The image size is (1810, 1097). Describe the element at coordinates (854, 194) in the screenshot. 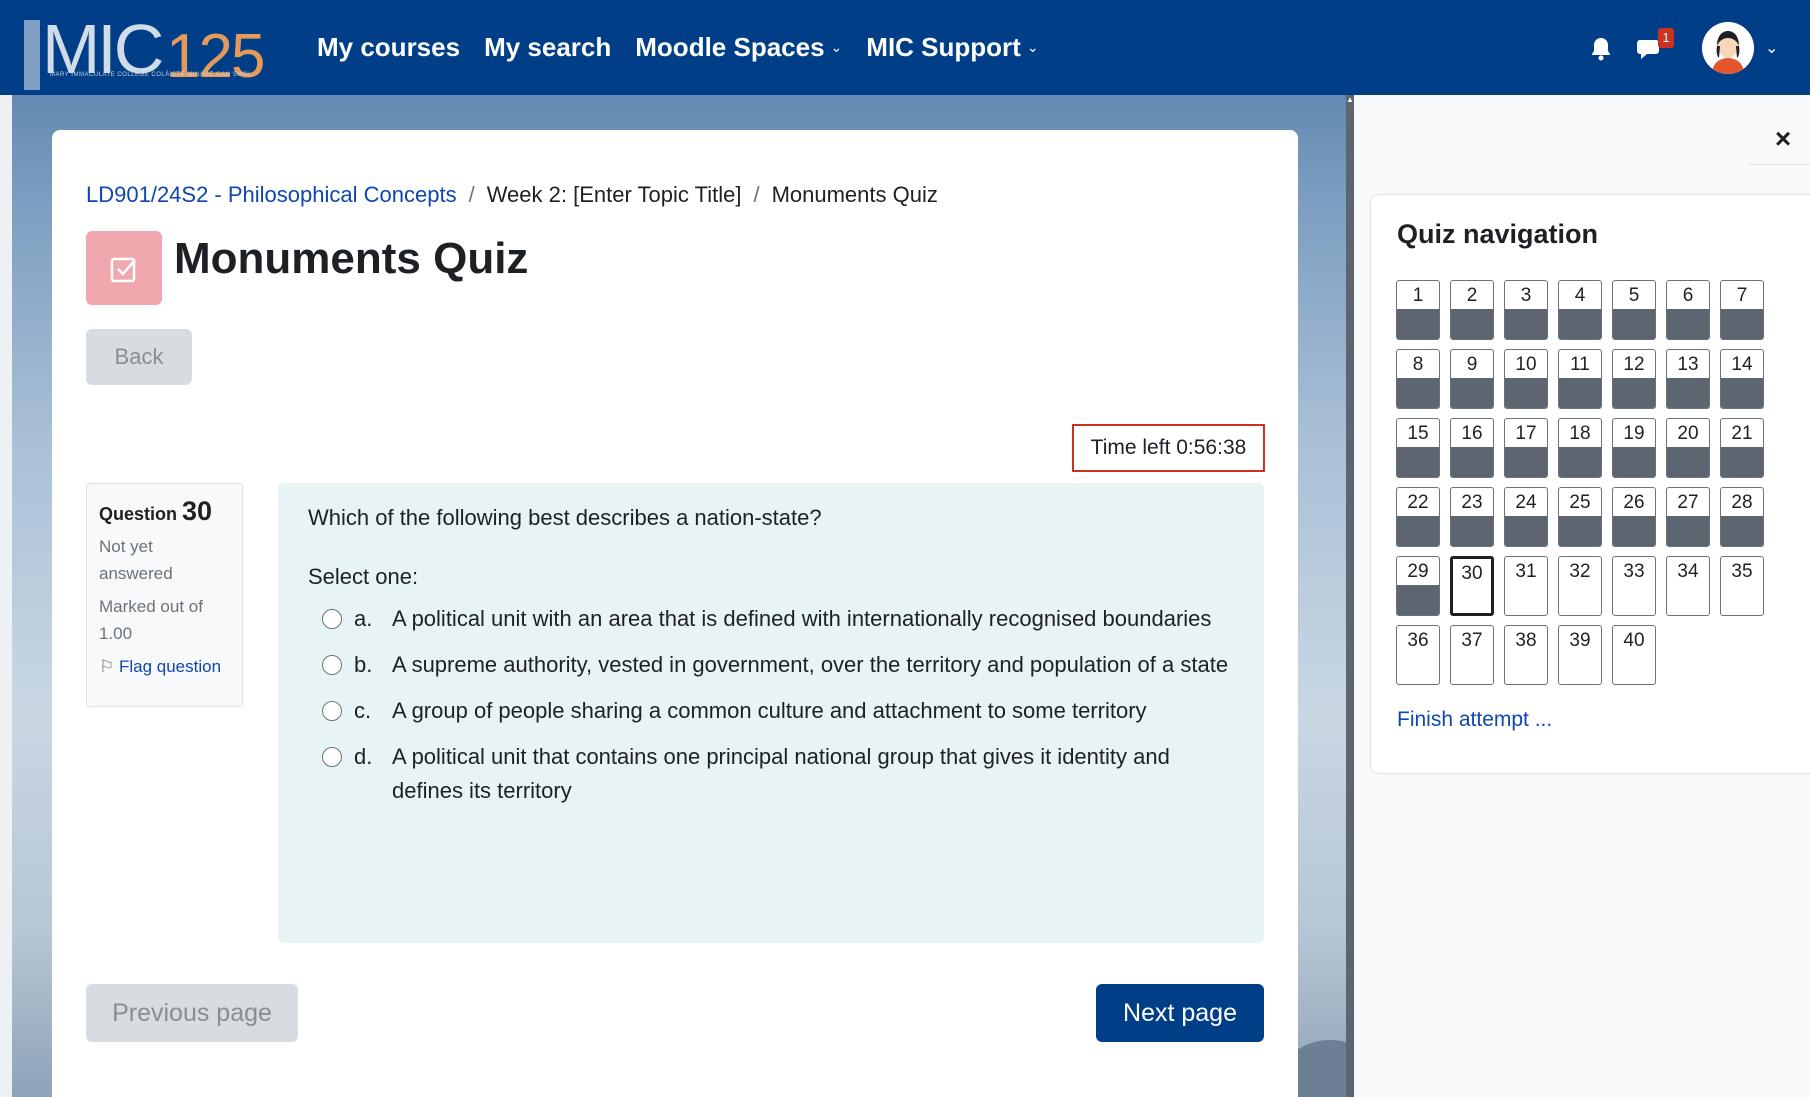

I see `breadcrumb-current: Monuments Quiz` at that location.